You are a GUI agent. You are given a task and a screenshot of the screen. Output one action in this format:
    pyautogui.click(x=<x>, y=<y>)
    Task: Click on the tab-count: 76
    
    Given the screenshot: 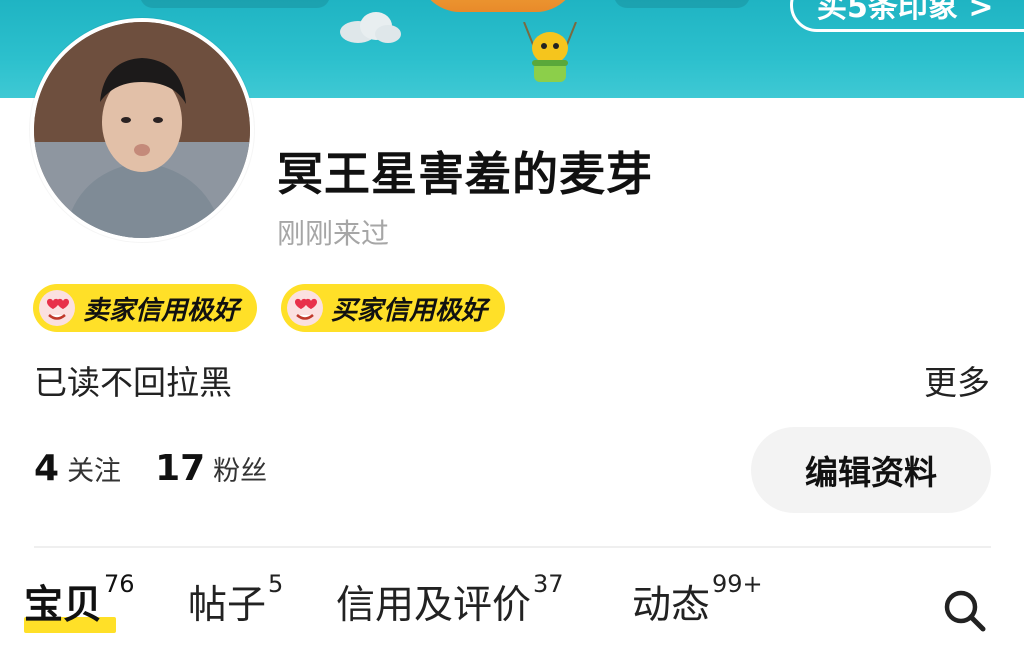 What is the action you would take?
    pyautogui.click(x=119, y=584)
    